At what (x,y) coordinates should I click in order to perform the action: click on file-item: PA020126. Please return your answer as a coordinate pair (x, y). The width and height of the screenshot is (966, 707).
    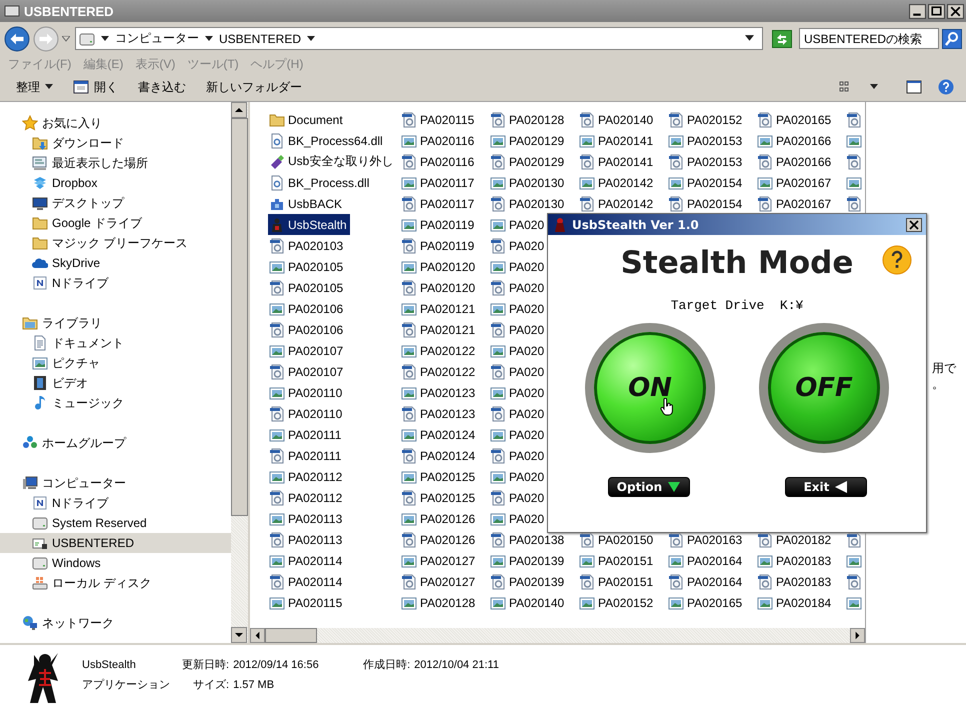
    Looking at the image, I should click on (439, 518).